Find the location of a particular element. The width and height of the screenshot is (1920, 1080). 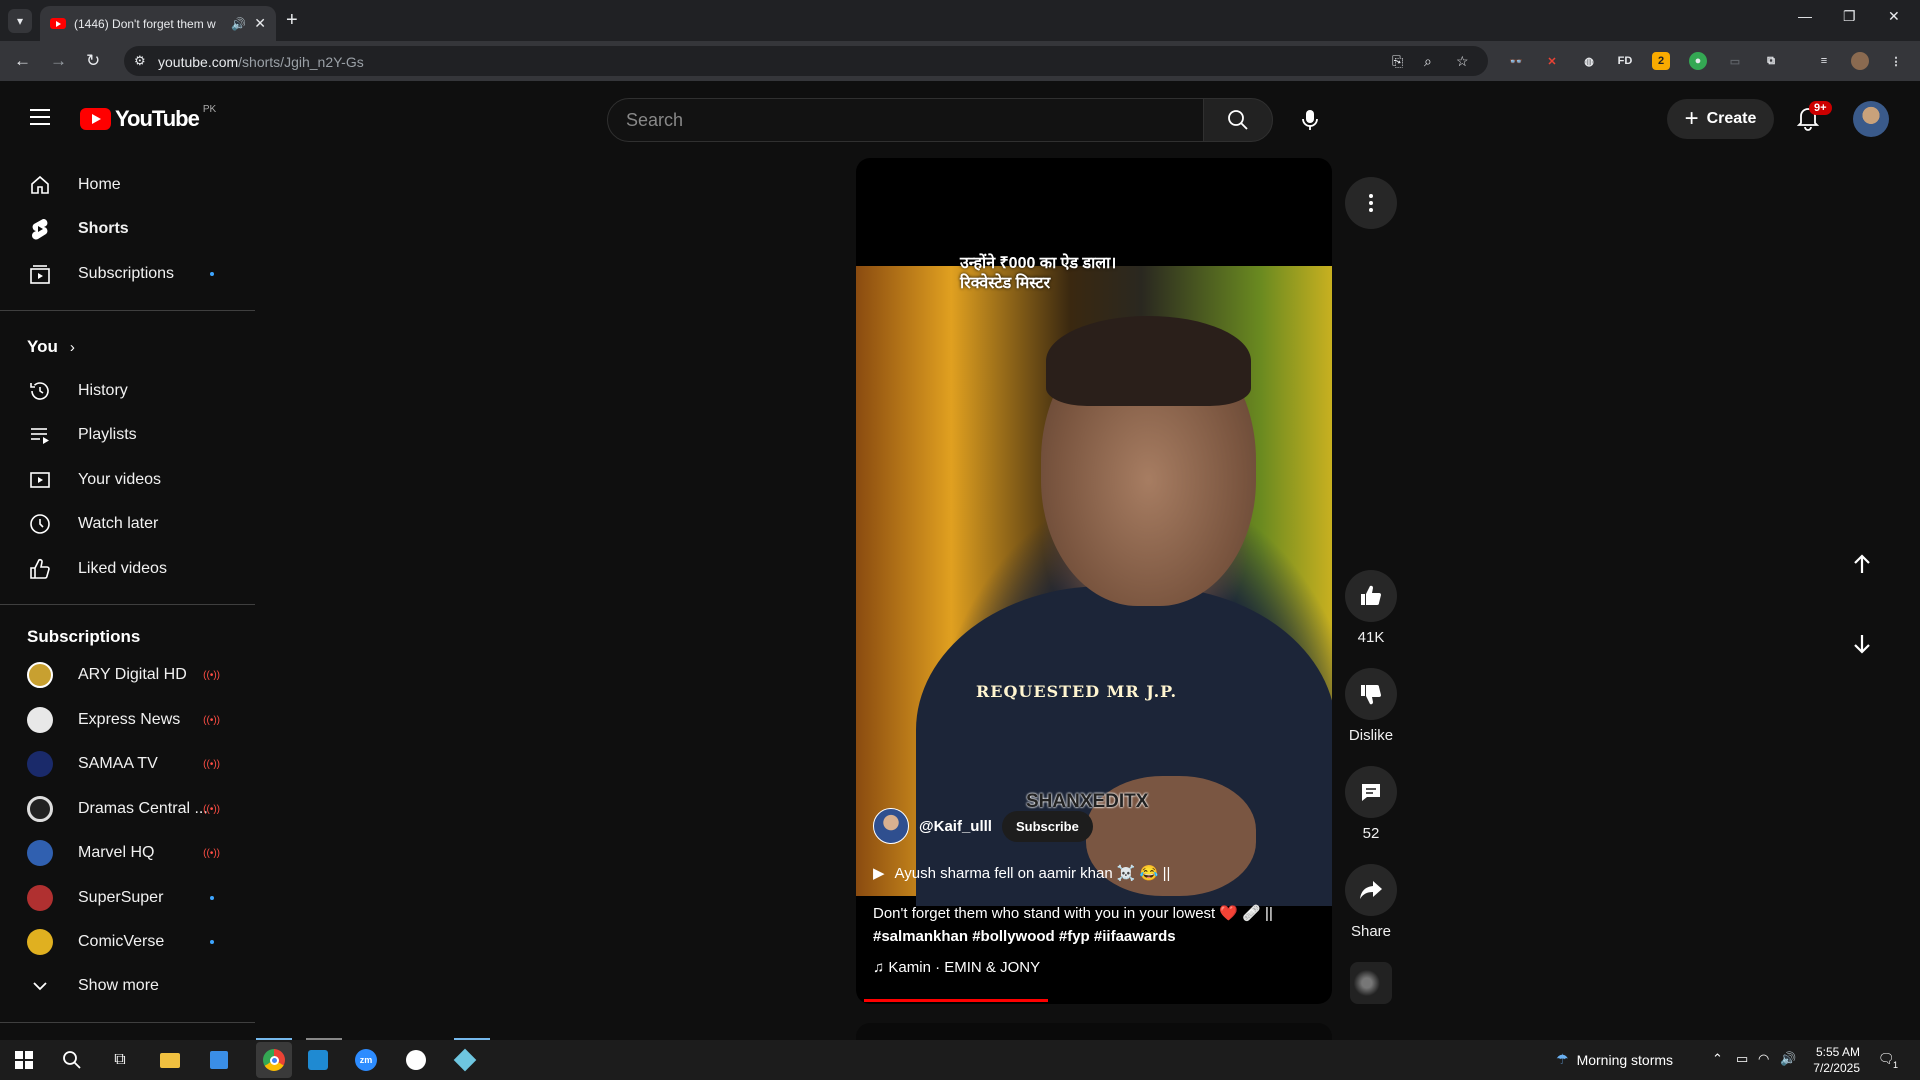

sound-thumbnail is located at coordinates (1371, 983).